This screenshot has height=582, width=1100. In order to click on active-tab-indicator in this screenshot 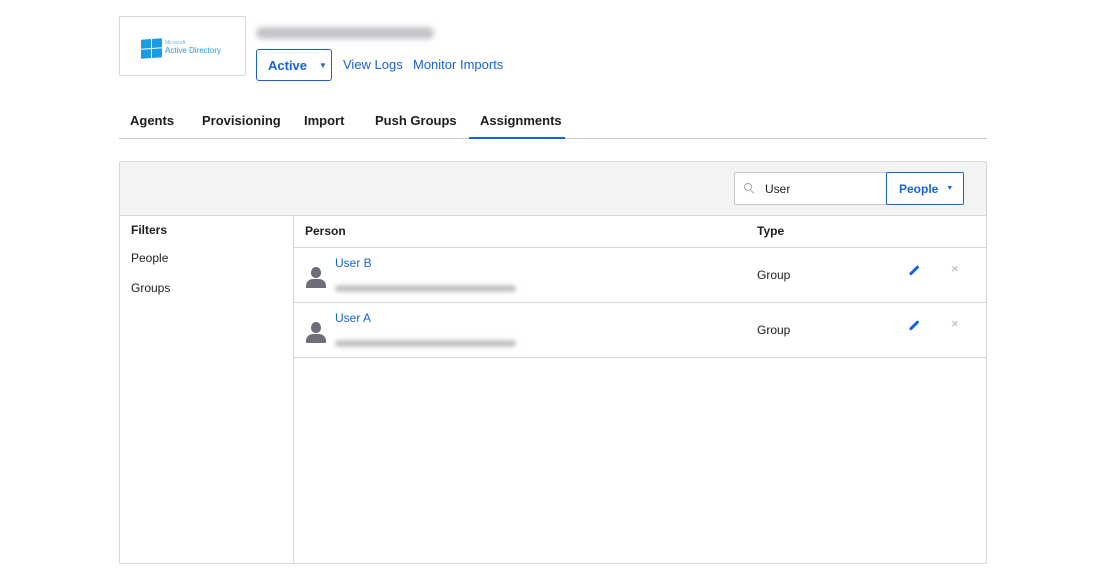, I will do `click(517, 138)`.